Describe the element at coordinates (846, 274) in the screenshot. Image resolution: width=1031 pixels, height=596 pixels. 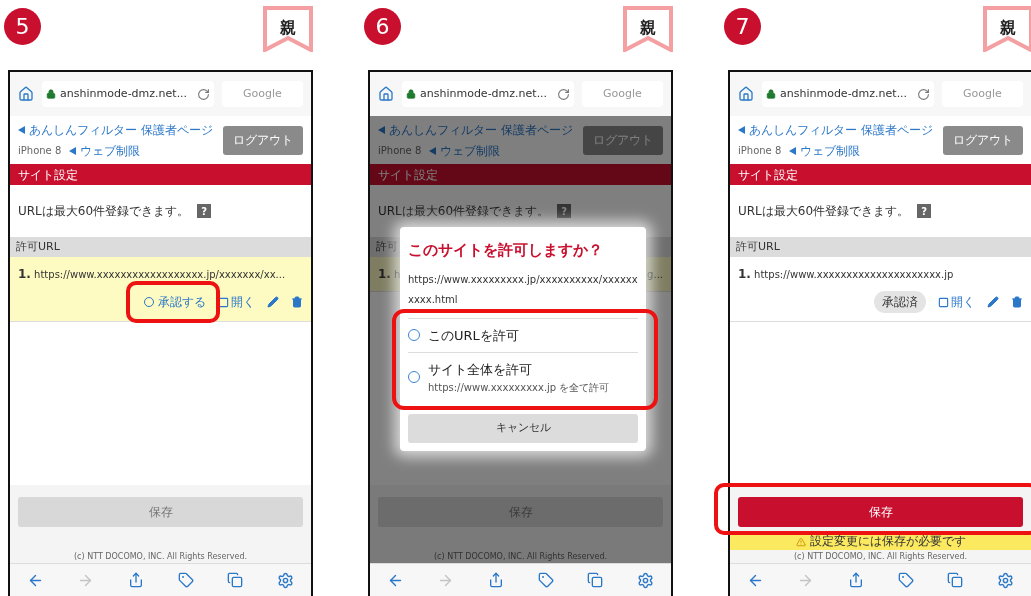
I see `url-text: 1. https://www.xxxxxxxxxxxxxxxxxxxxx.jp` at that location.